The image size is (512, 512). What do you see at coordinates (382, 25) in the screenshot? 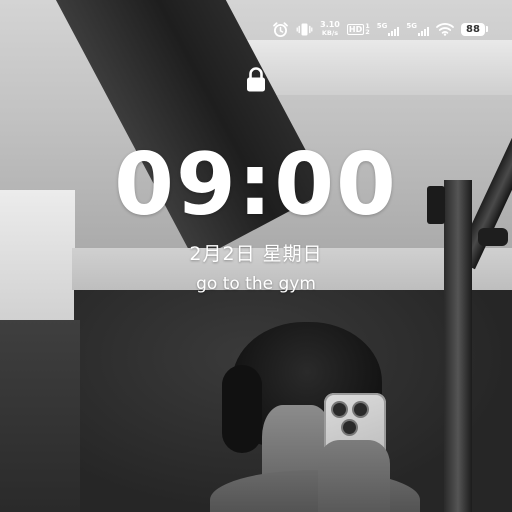
I see `sim1-network-label: 5G` at bounding box center [382, 25].